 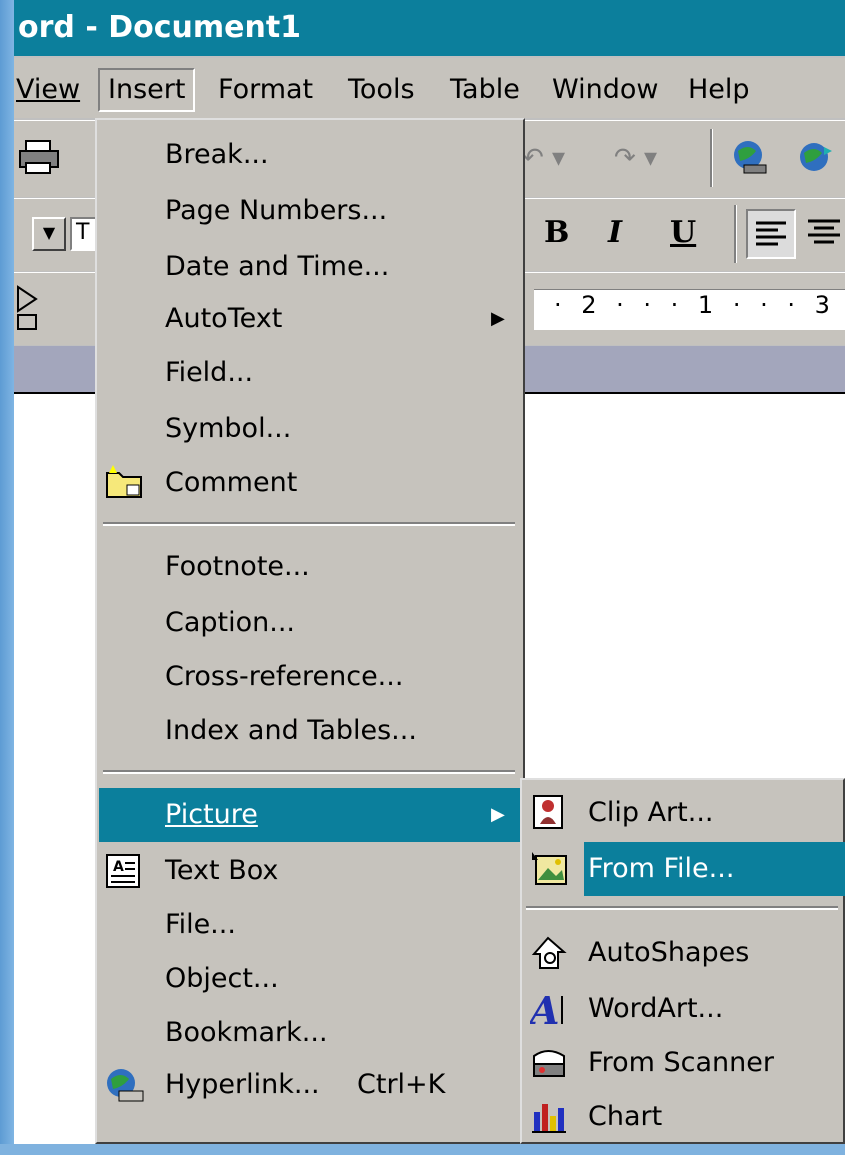 What do you see at coordinates (310, 1085) in the screenshot?
I see `menu-item-hyperlink: Hyperlink... Ctrl+K` at bounding box center [310, 1085].